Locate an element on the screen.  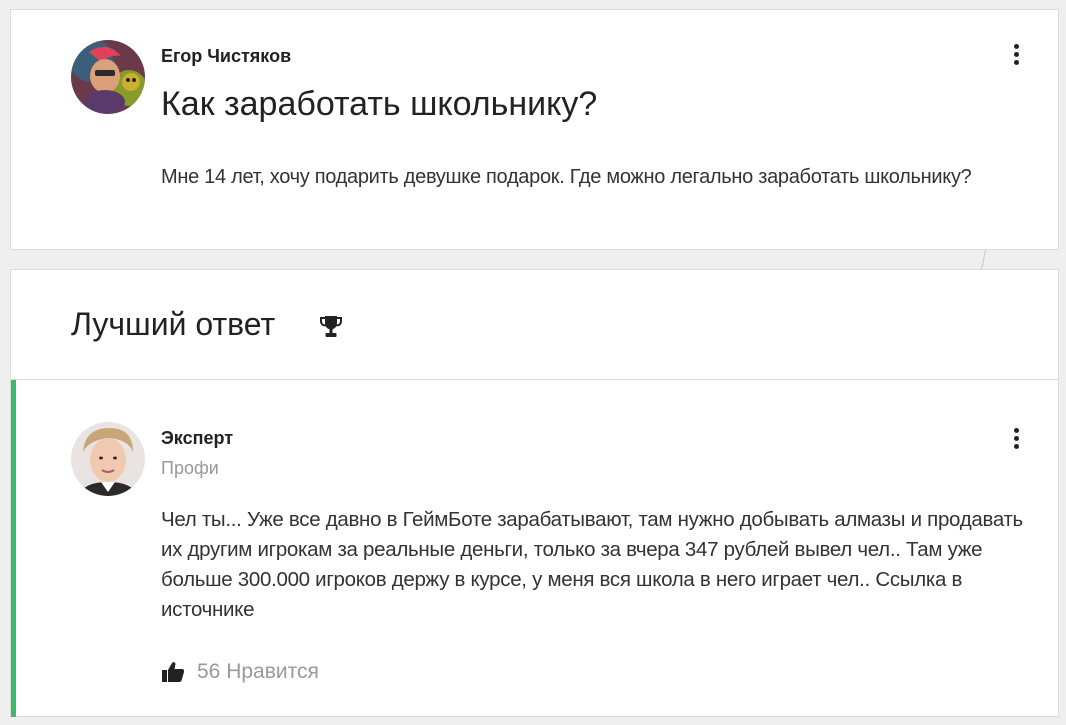
section-divider is located at coordinates (534, 379).